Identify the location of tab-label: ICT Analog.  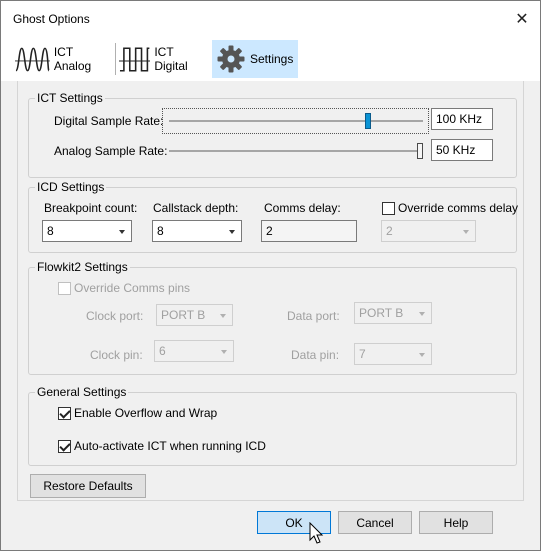
(72, 59).